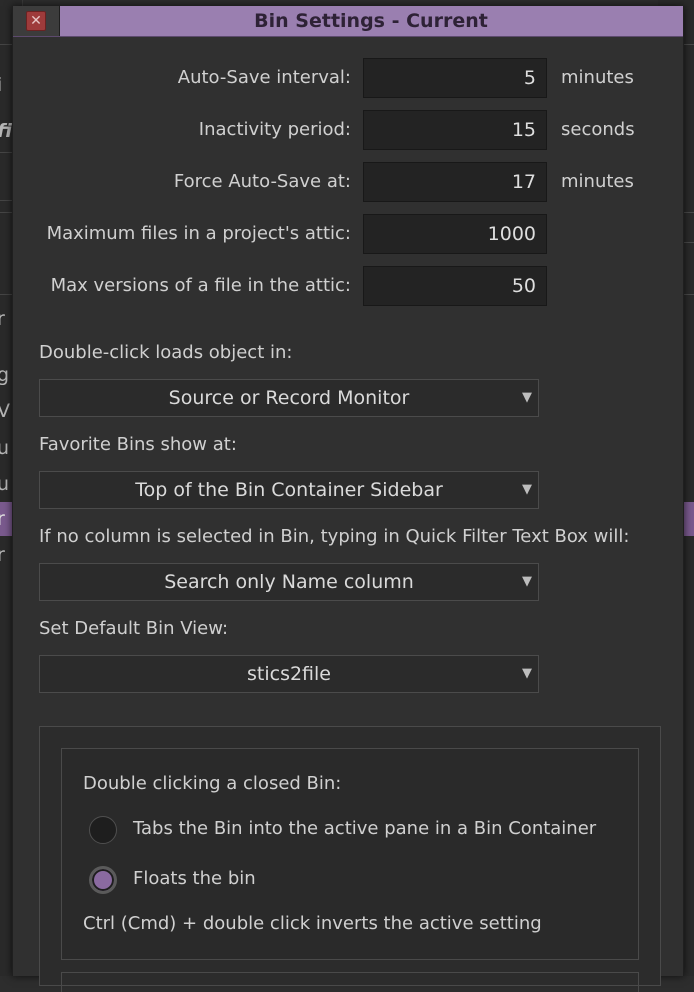  What do you see at coordinates (212, 783) in the screenshot?
I see `closed-bin-heading: Double clicking a closed Bin:` at bounding box center [212, 783].